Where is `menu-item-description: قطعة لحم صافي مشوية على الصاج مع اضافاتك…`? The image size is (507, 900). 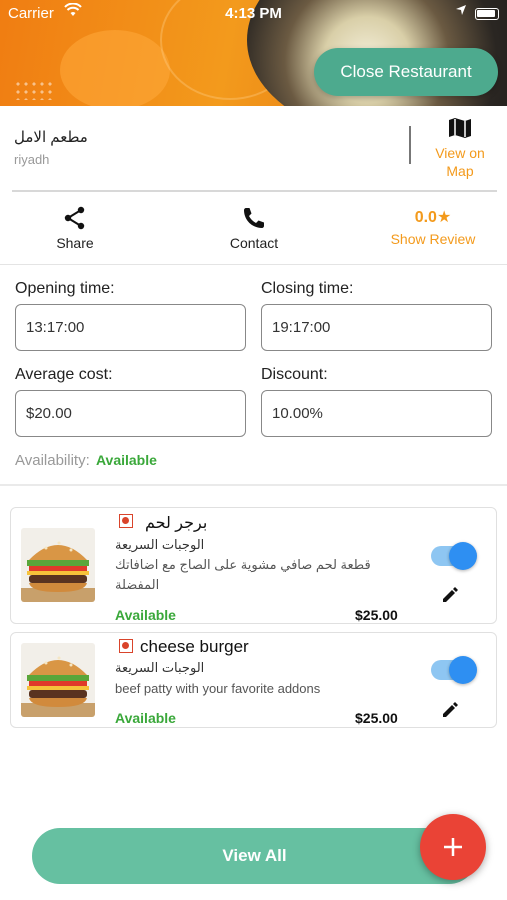 menu-item-description: قطعة لحم صافي مشوية على الصاج مع اضافاتك… is located at coordinates (243, 574).